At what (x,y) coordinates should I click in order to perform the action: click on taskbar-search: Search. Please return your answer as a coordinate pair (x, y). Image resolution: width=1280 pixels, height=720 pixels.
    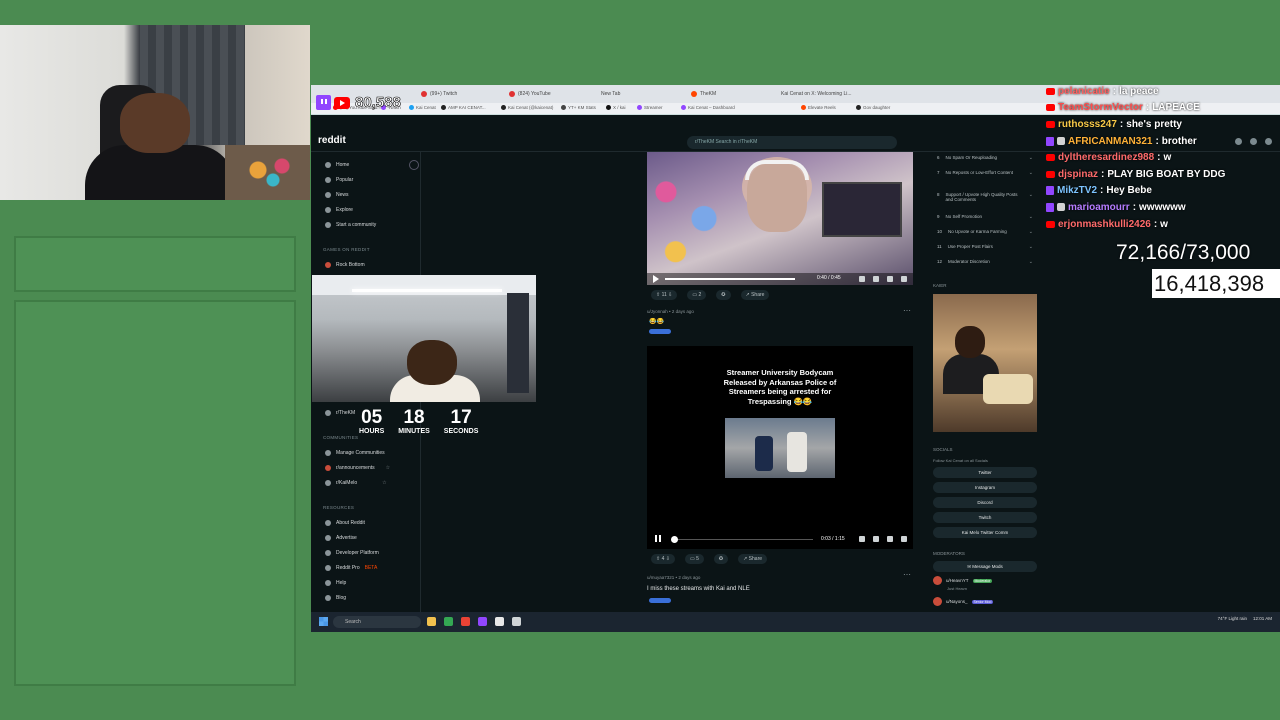
    Looking at the image, I should click on (377, 622).